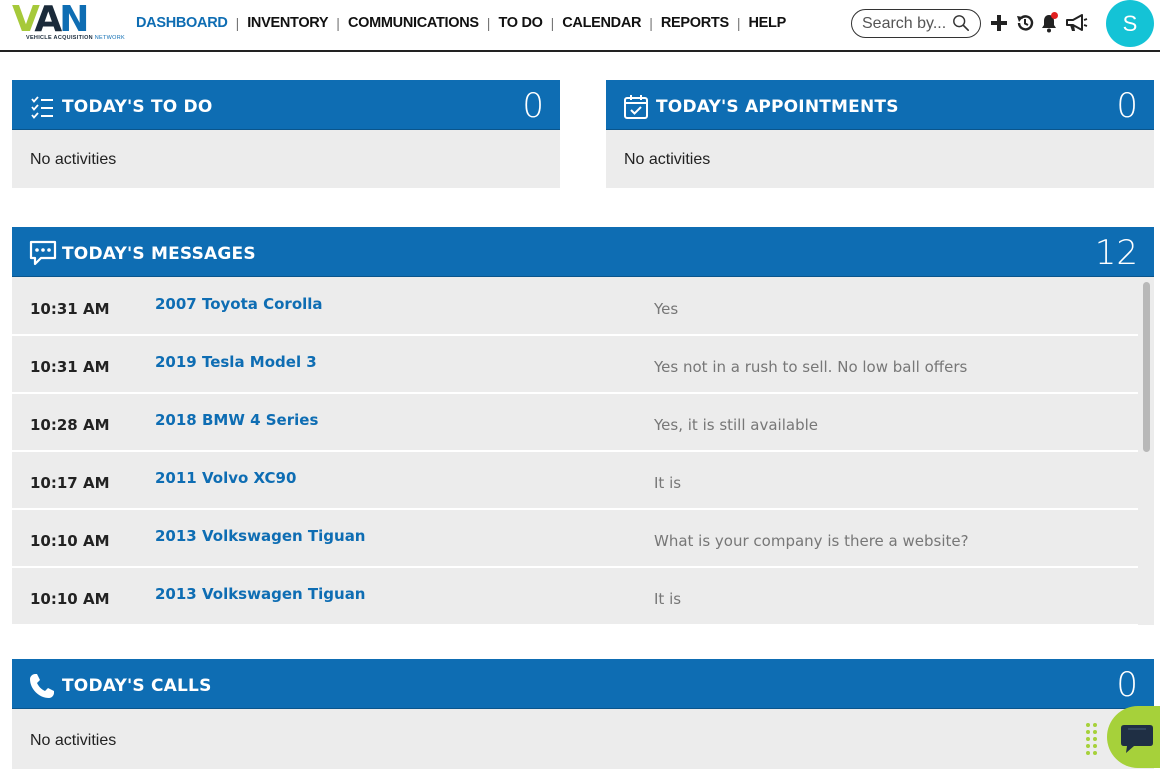 Image resolution: width=1160 pixels, height=772 pixels. Describe the element at coordinates (42, 686) in the screenshot. I see `phone-icon` at that location.